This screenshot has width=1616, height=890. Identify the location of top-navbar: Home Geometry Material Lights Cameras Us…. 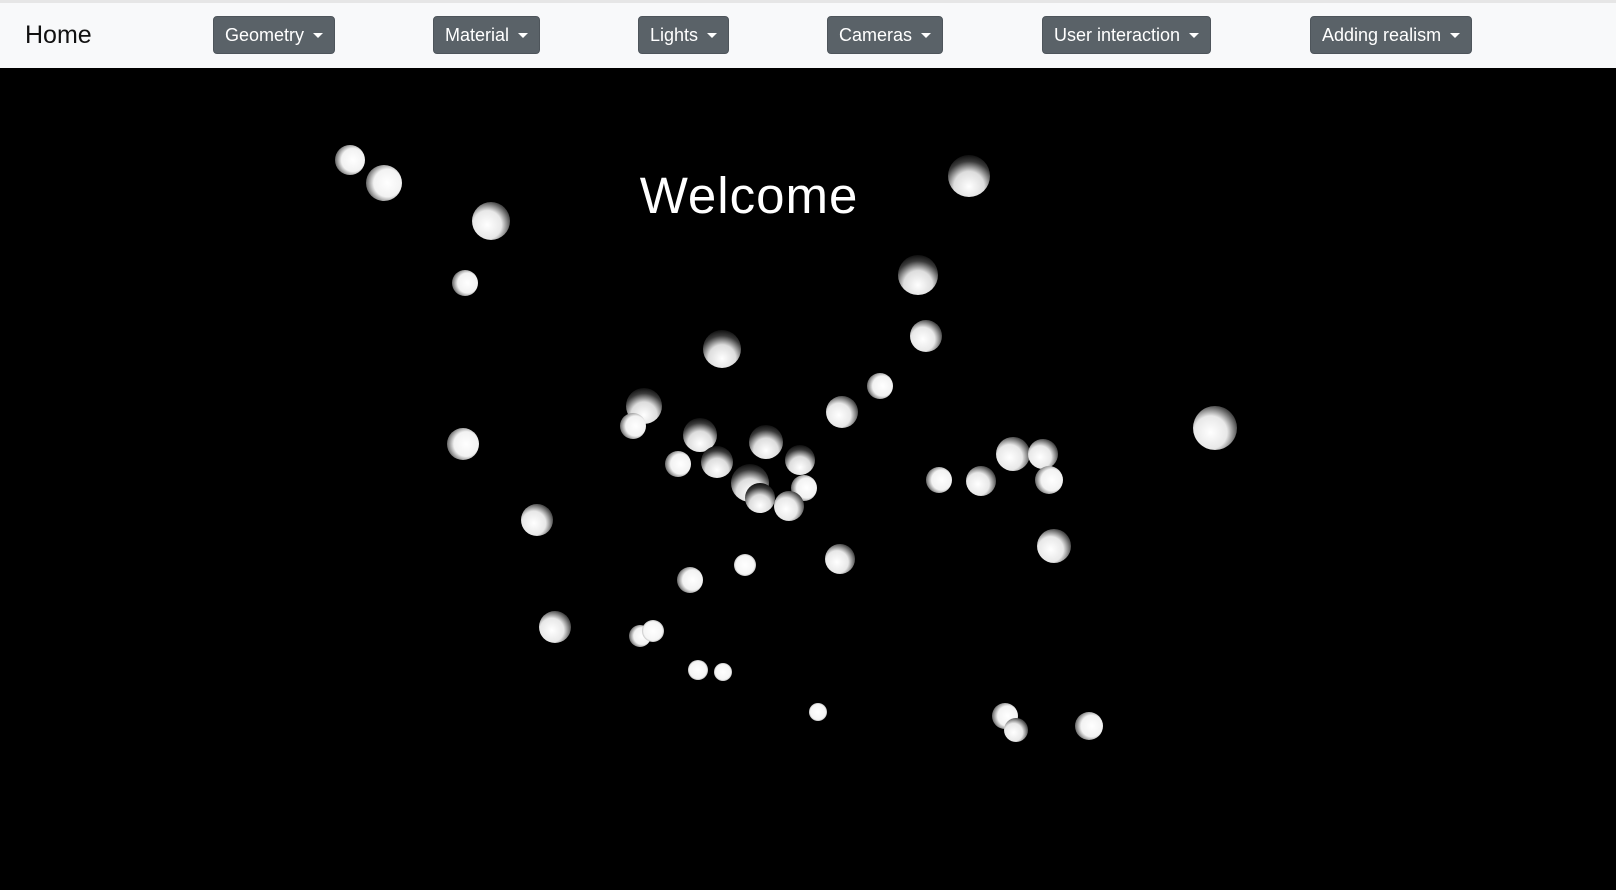
(808, 34).